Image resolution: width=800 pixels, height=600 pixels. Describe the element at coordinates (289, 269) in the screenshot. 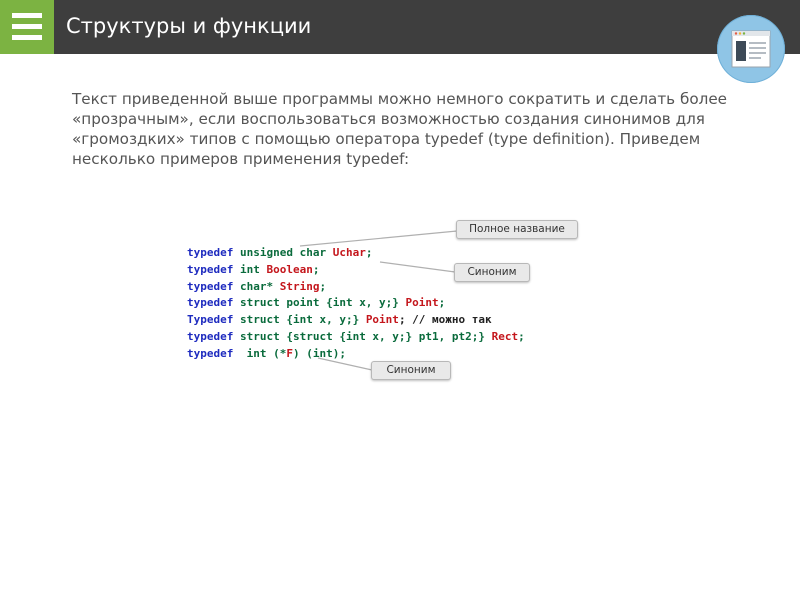

I see `code-token: Boolean` at that location.